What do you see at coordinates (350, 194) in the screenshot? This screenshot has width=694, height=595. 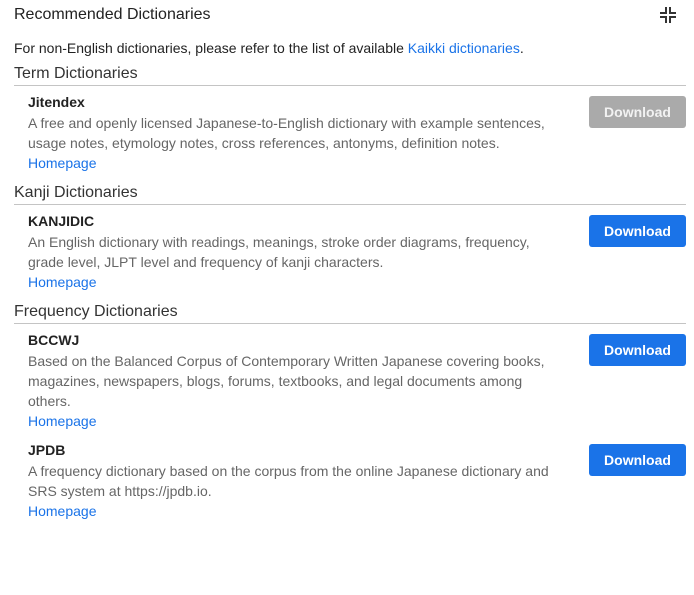 I see `section-title-kanji-dictionaries: Kanji Dictionaries` at bounding box center [350, 194].